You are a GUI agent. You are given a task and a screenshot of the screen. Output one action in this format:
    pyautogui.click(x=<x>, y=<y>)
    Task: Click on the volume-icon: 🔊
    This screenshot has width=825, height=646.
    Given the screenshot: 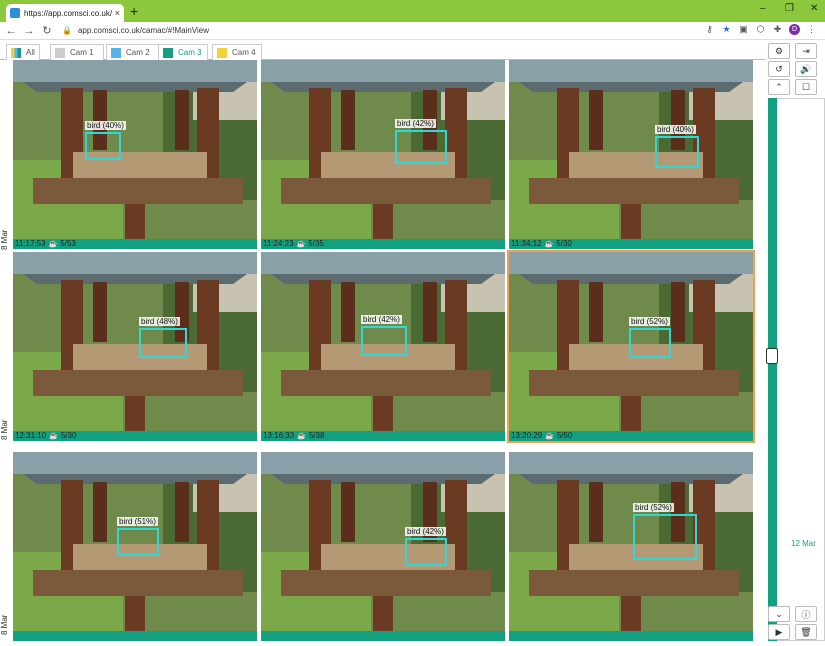 What is the action you would take?
    pyautogui.click(x=806, y=69)
    